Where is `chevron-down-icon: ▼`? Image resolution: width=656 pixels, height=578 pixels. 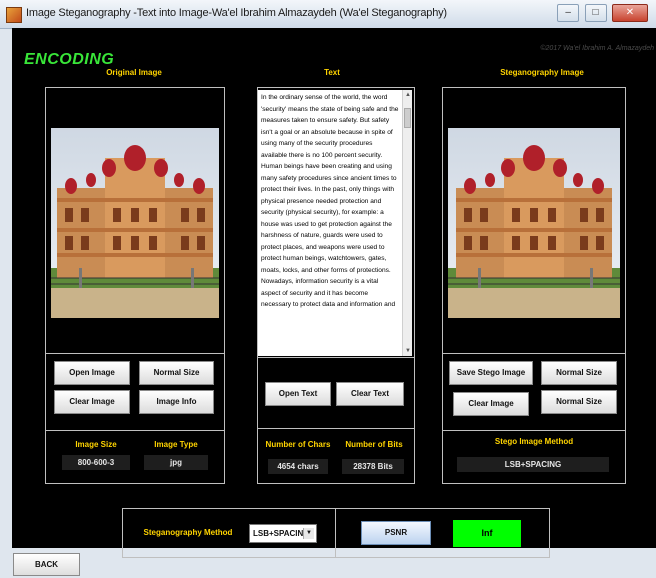 chevron-down-icon: ▼ is located at coordinates (308, 533).